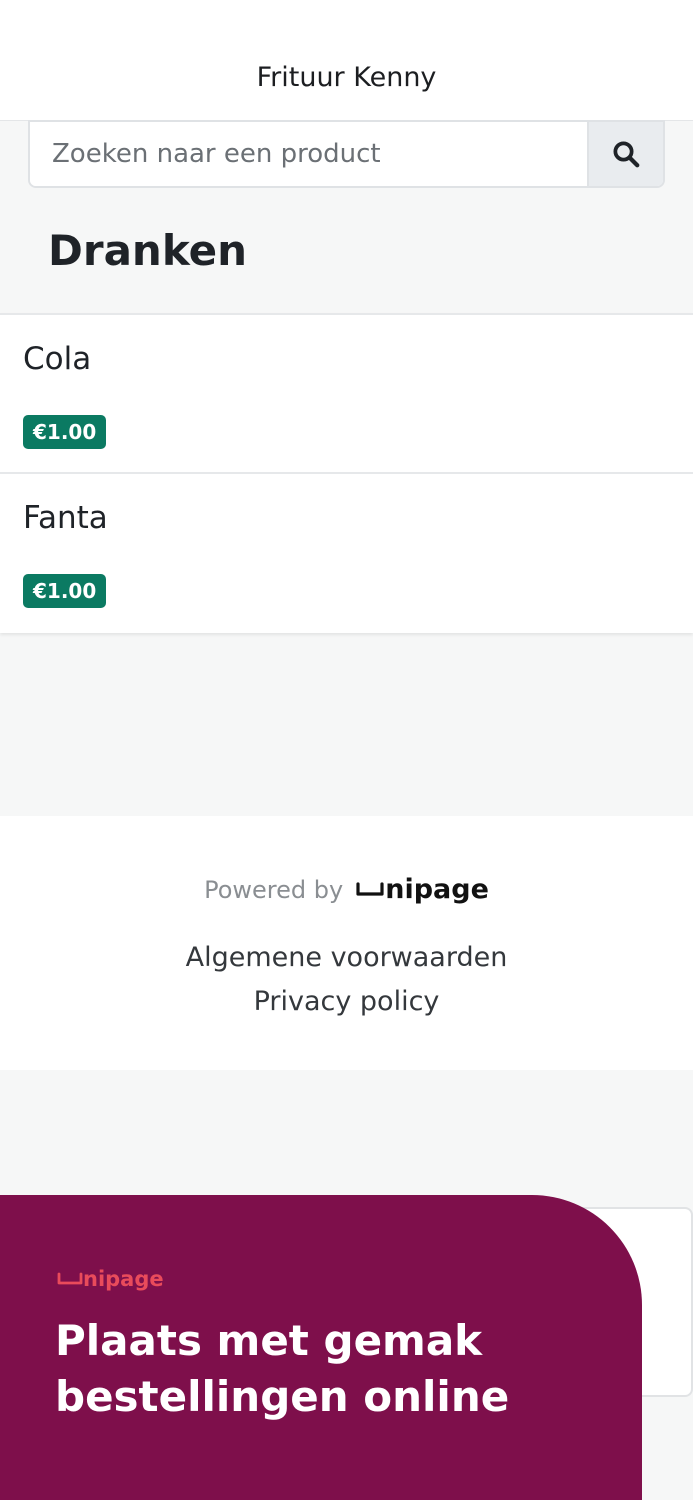 The image size is (693, 1500). Describe the element at coordinates (65, 518) in the screenshot. I see `product-name: Fanta` at that location.